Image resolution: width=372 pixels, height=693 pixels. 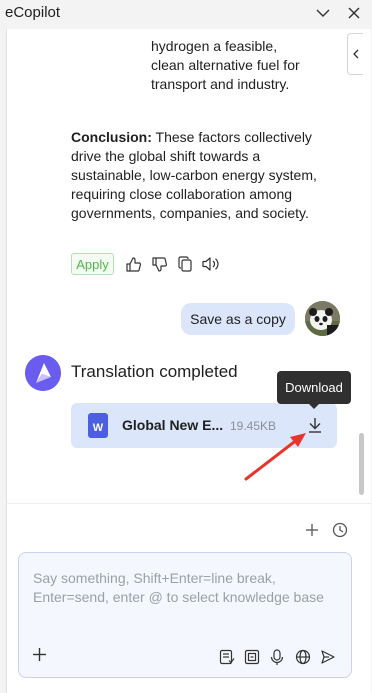 What do you see at coordinates (33, 12) in the screenshot?
I see `window-title: eCopilot` at bounding box center [33, 12].